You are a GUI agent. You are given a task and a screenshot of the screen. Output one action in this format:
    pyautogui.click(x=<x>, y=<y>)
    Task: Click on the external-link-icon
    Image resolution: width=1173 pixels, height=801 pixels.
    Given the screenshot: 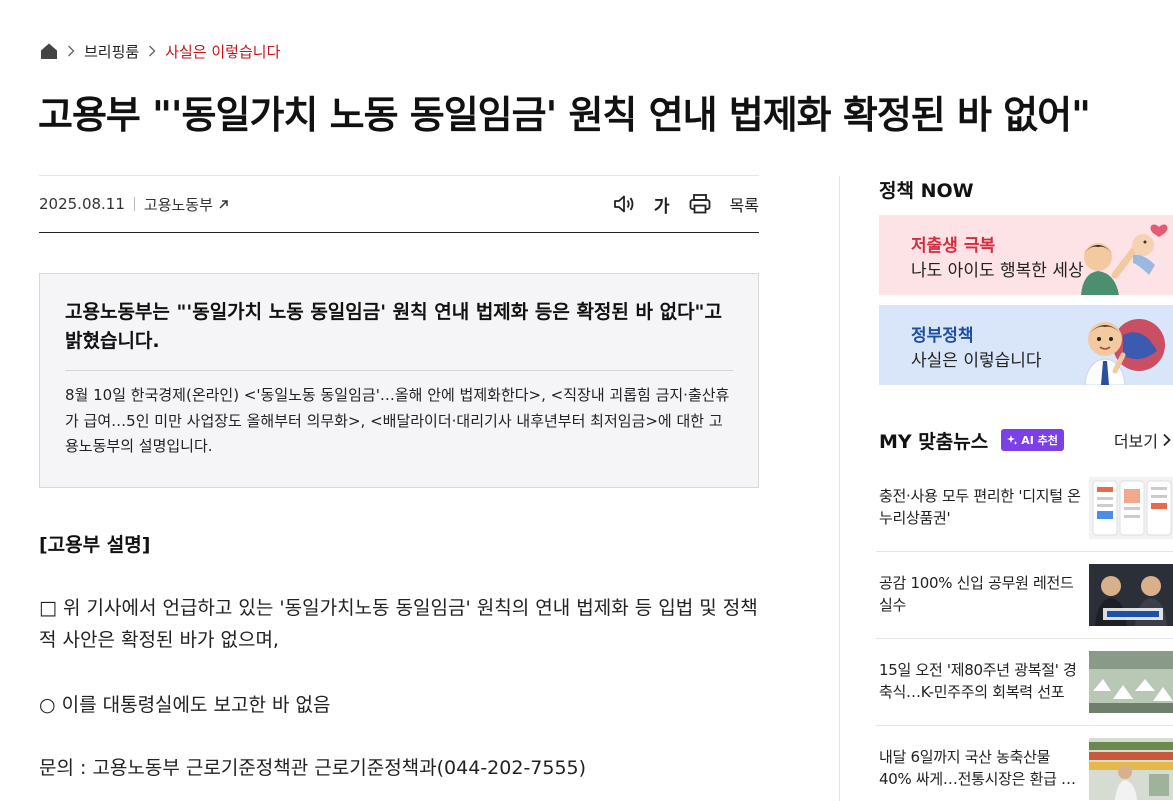 What is the action you would take?
    pyautogui.click(x=223, y=204)
    